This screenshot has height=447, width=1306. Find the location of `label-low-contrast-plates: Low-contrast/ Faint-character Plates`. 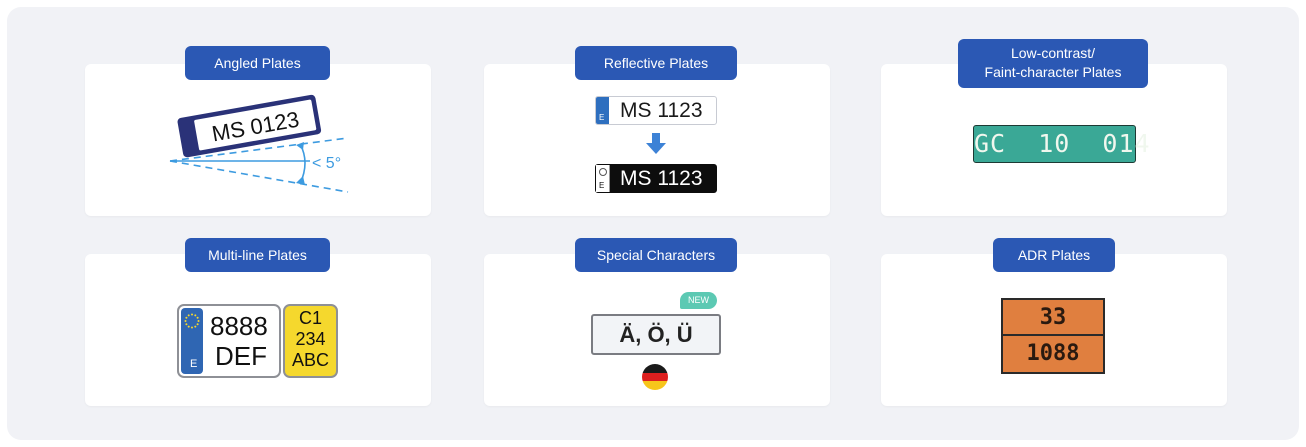

label-low-contrast-plates: Low-contrast/ Faint-character Plates is located at coordinates (1053, 63).